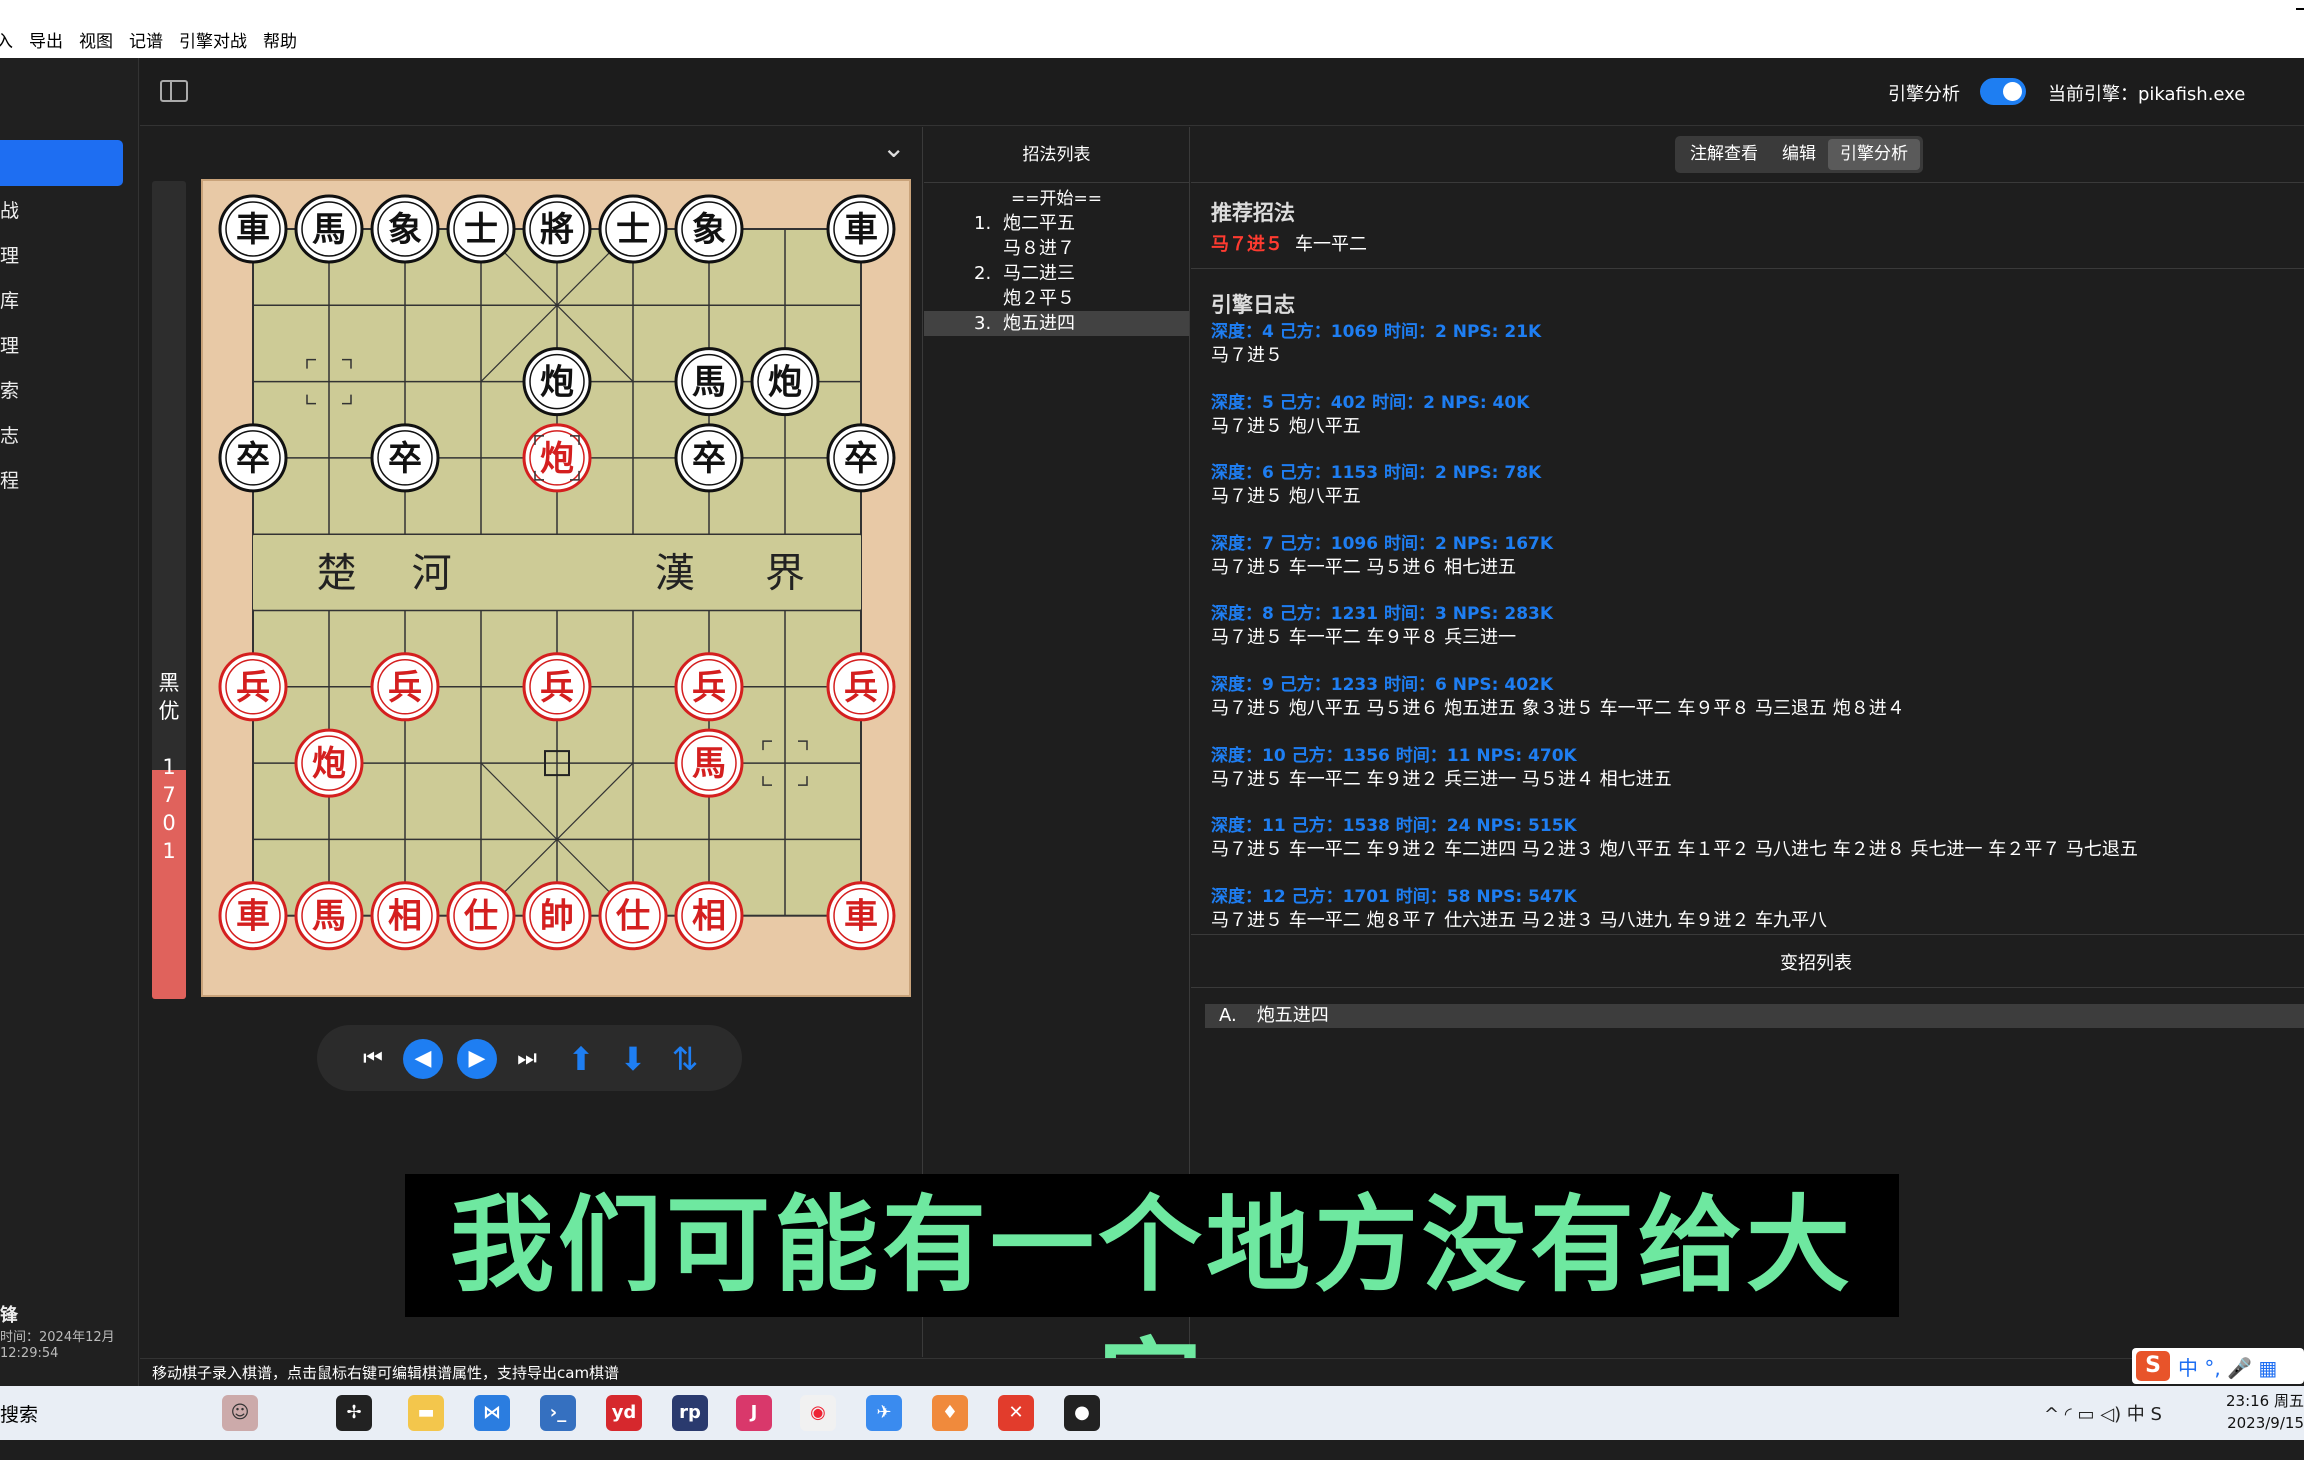 This screenshot has width=2304, height=1460. I want to click on piece-label: 士, so click(481, 230).